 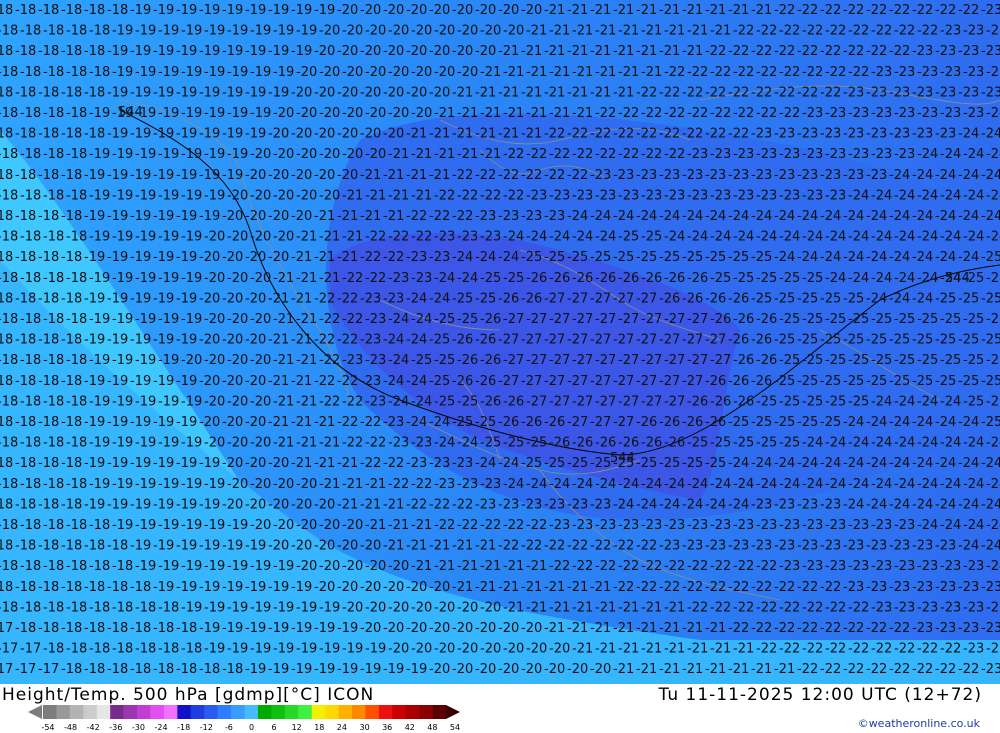 What do you see at coordinates (432, 727) in the screenshot?
I see `colorbar-tick-label: 48` at bounding box center [432, 727].